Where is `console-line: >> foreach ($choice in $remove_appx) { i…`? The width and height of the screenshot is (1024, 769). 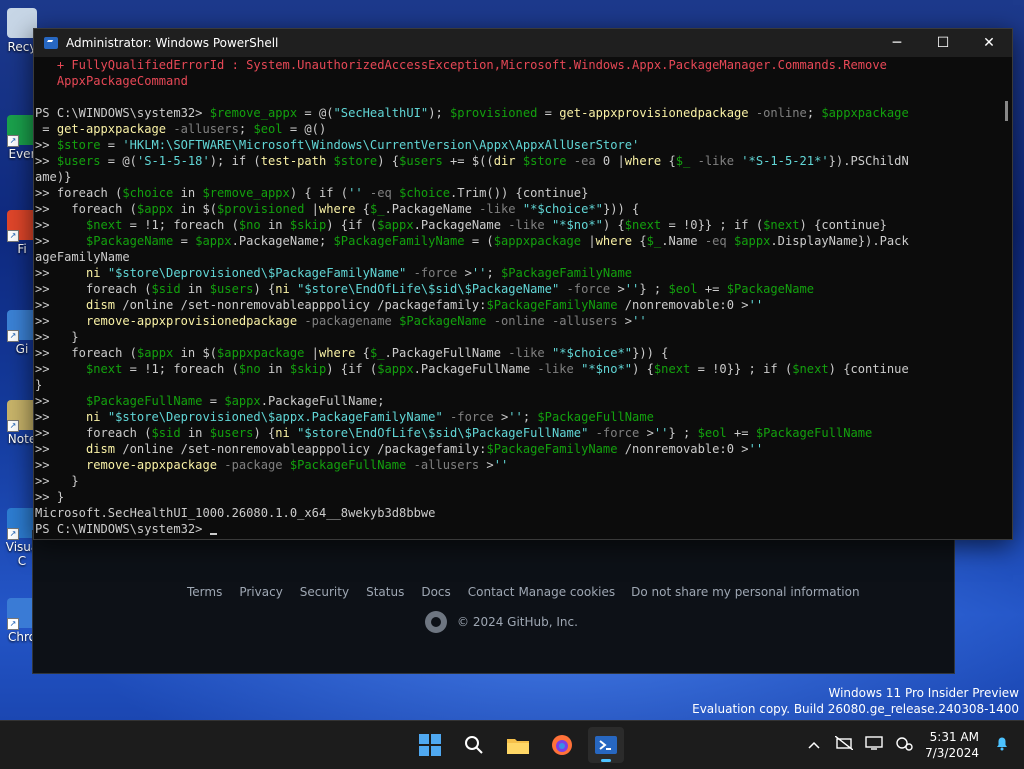
console-line: >> foreach ($choice in $remove_appx) { i… is located at coordinates (518, 193).